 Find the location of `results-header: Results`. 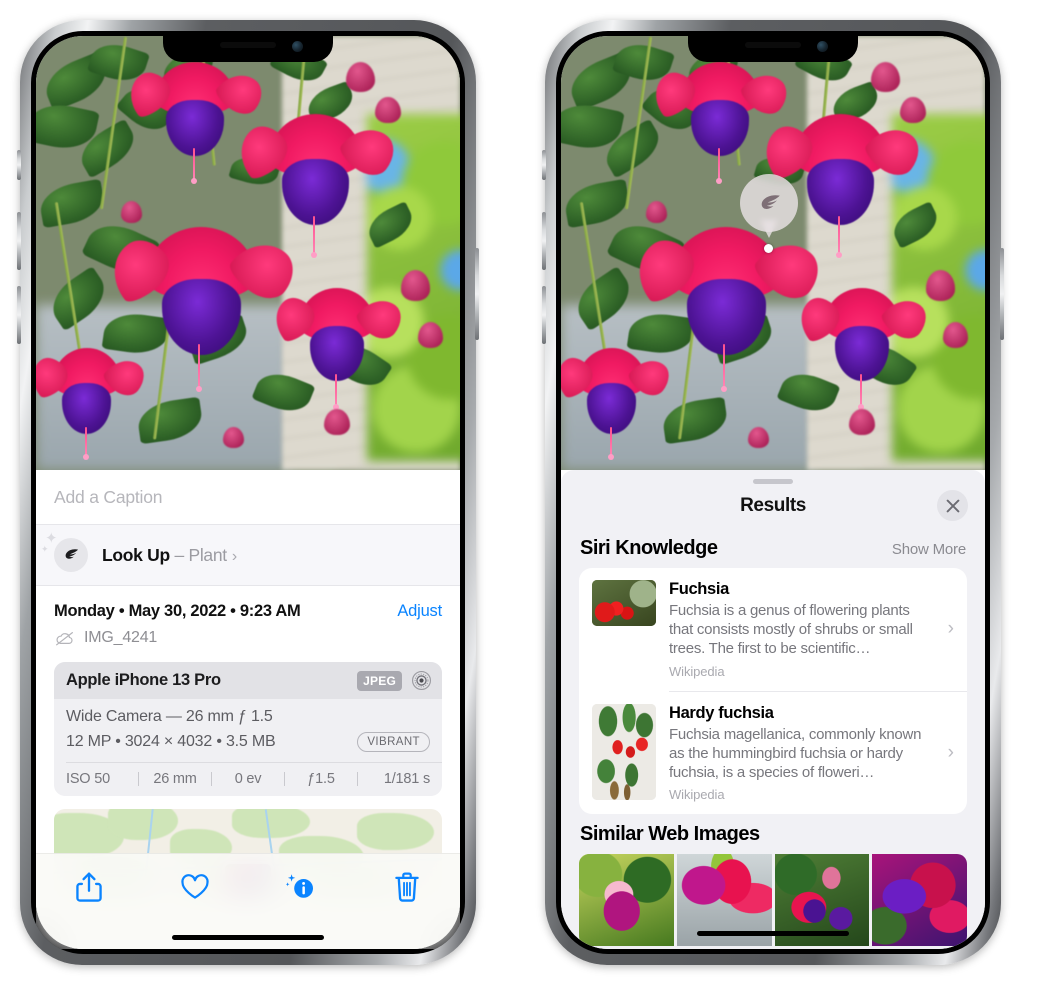

results-header: Results is located at coordinates (773, 506).